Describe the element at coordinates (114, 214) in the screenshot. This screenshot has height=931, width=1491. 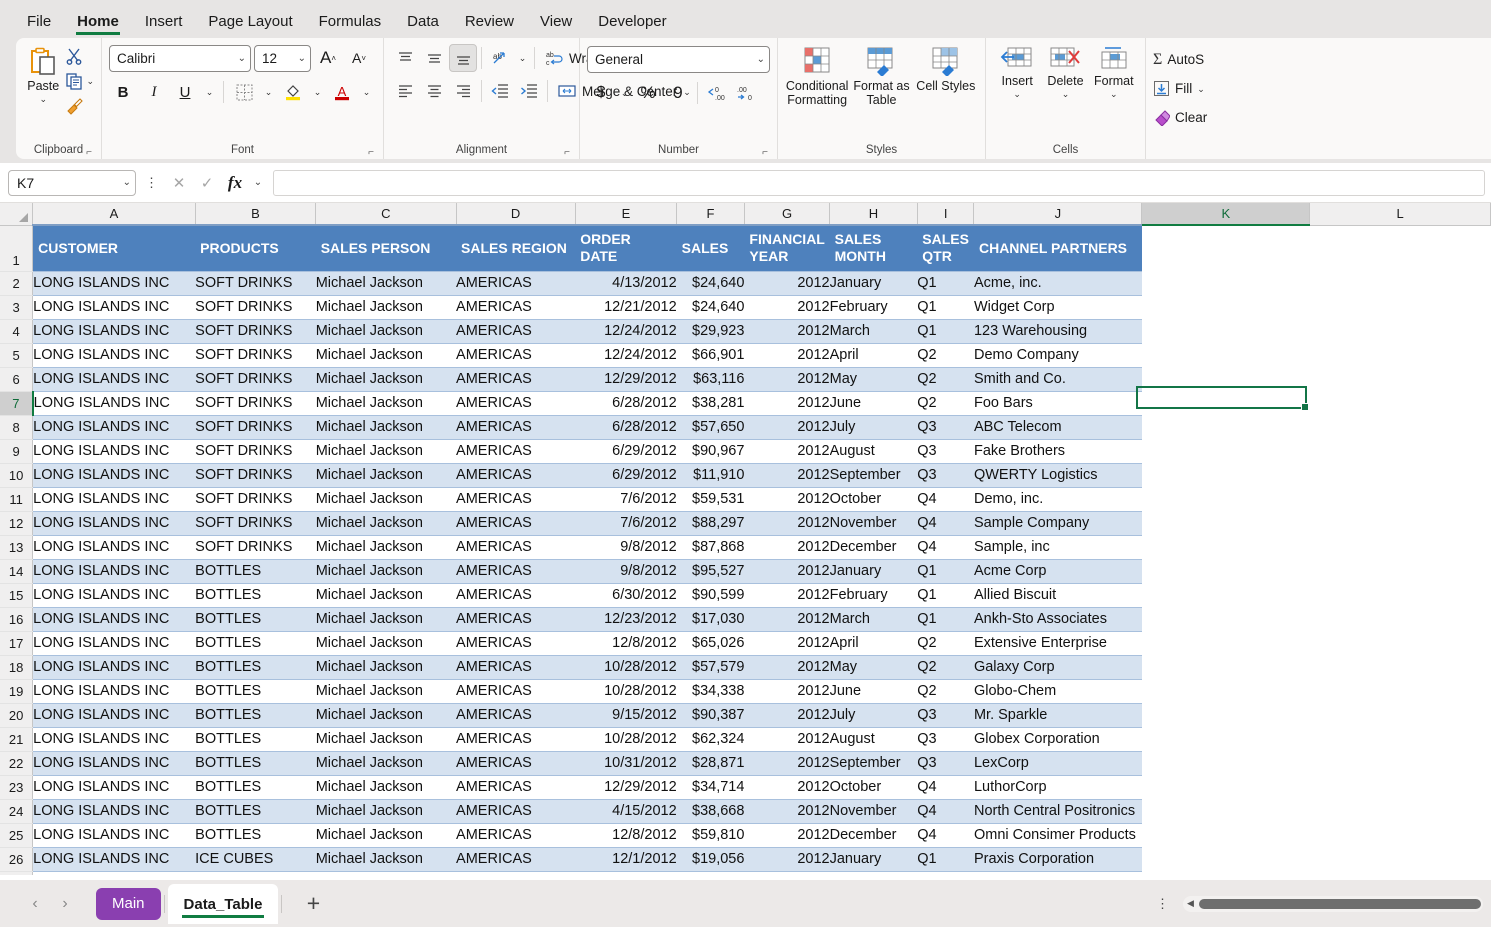
I see `column-header-A: A` at that location.